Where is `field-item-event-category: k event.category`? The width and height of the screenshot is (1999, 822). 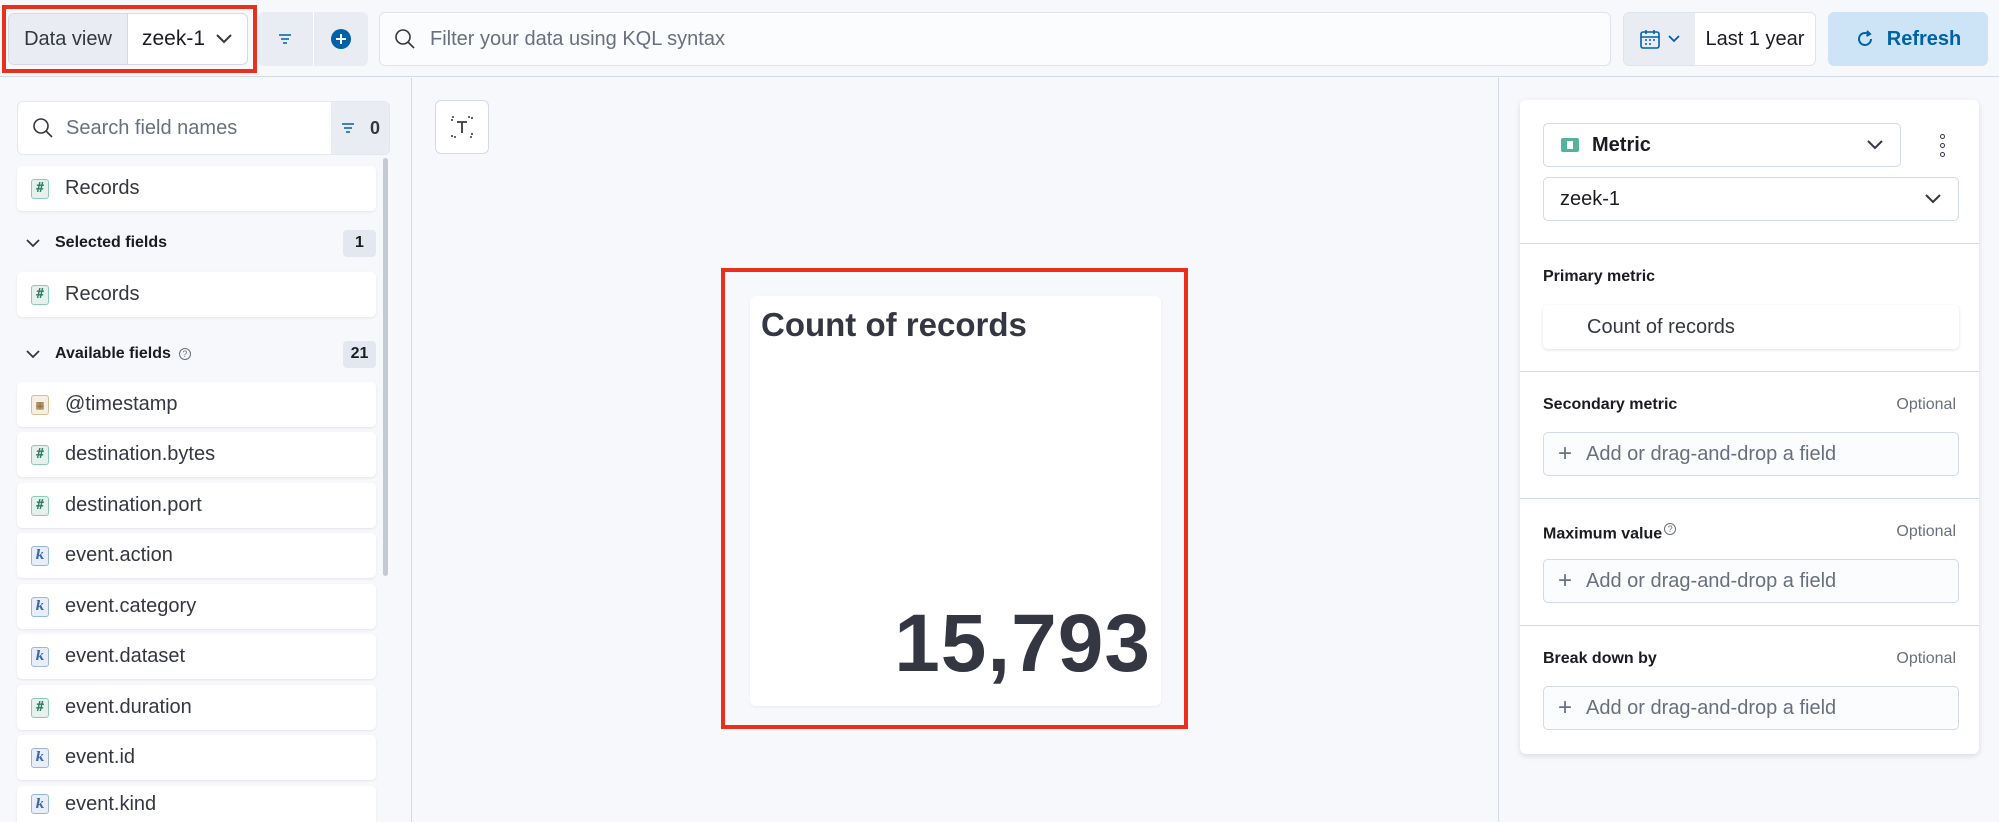
field-item-event-category: k event.category is located at coordinates (196, 606).